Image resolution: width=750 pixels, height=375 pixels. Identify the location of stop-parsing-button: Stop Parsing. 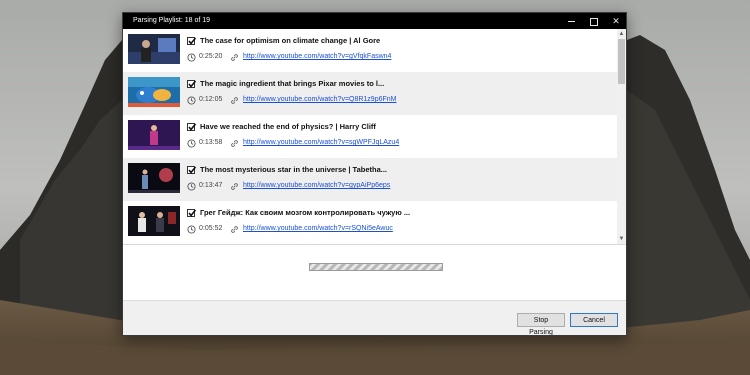
(541, 324).